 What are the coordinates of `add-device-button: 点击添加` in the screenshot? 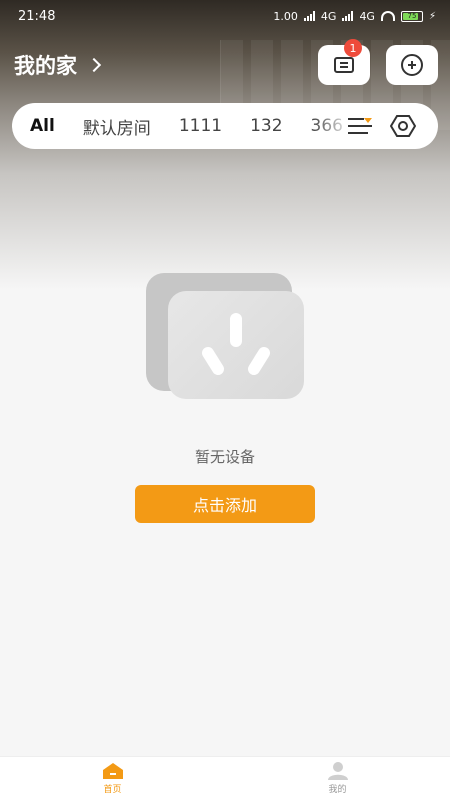 It's located at (225, 504).